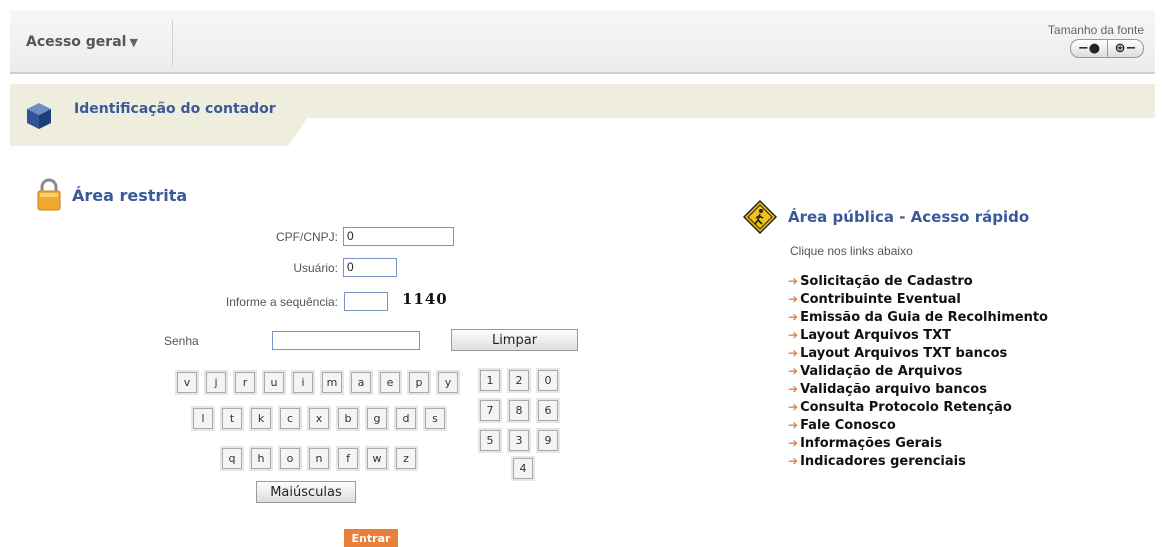  Describe the element at coordinates (390, 382) in the screenshot. I see `key-row1-7: e` at that location.